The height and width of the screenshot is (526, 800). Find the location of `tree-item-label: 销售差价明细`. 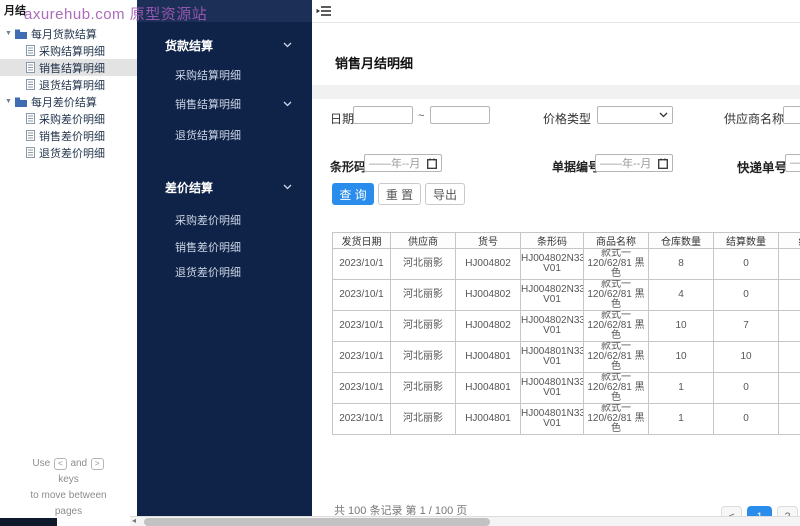

tree-item-label: 销售差价明细 is located at coordinates (72, 136).